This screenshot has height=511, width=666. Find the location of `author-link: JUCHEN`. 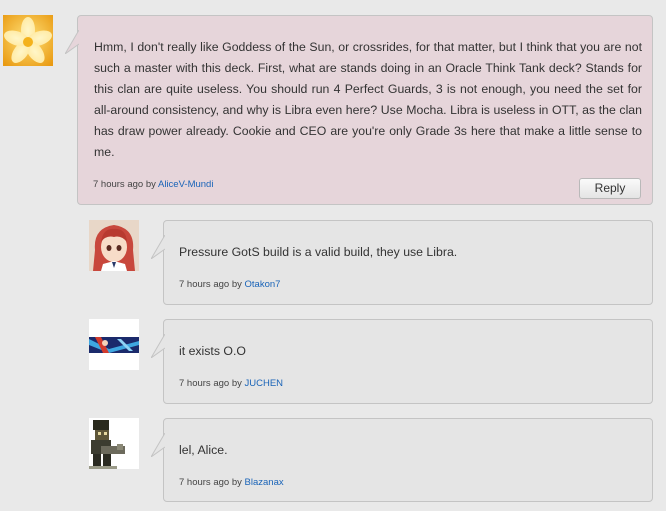

author-link: JUCHEN is located at coordinates (264, 383).